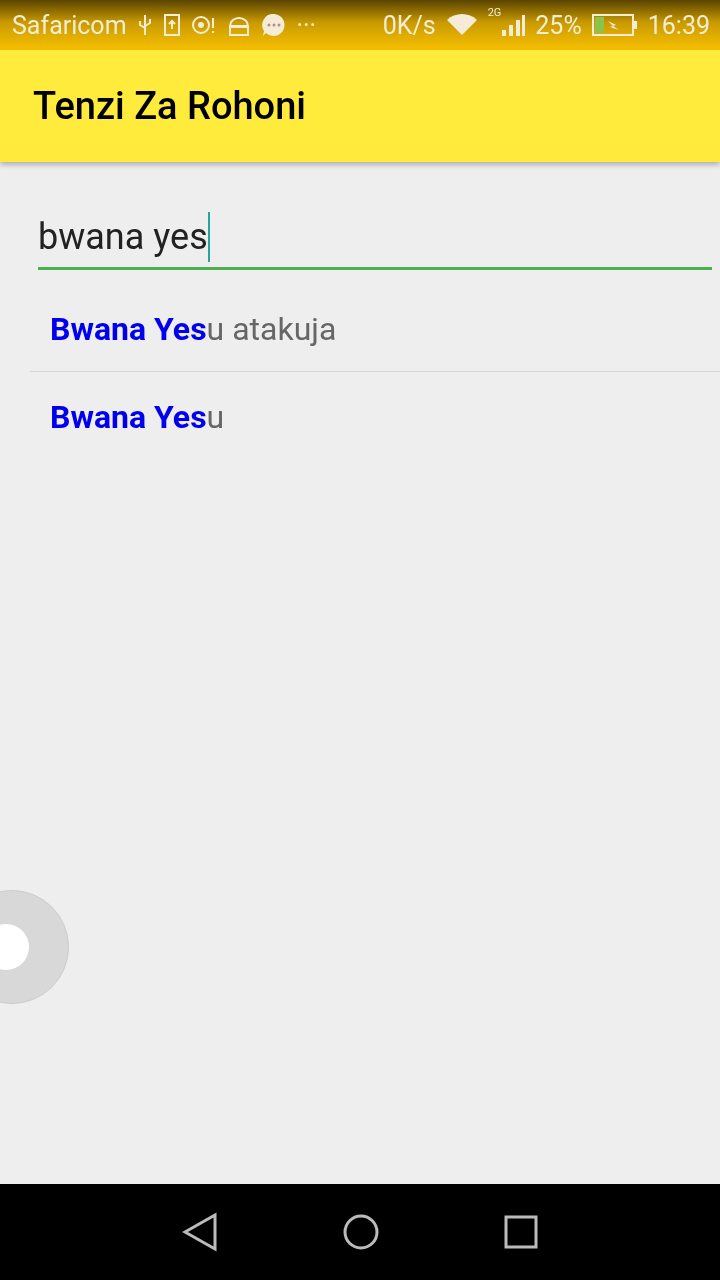 The height and width of the screenshot is (1280, 720). I want to click on back-button, so click(200, 1232).